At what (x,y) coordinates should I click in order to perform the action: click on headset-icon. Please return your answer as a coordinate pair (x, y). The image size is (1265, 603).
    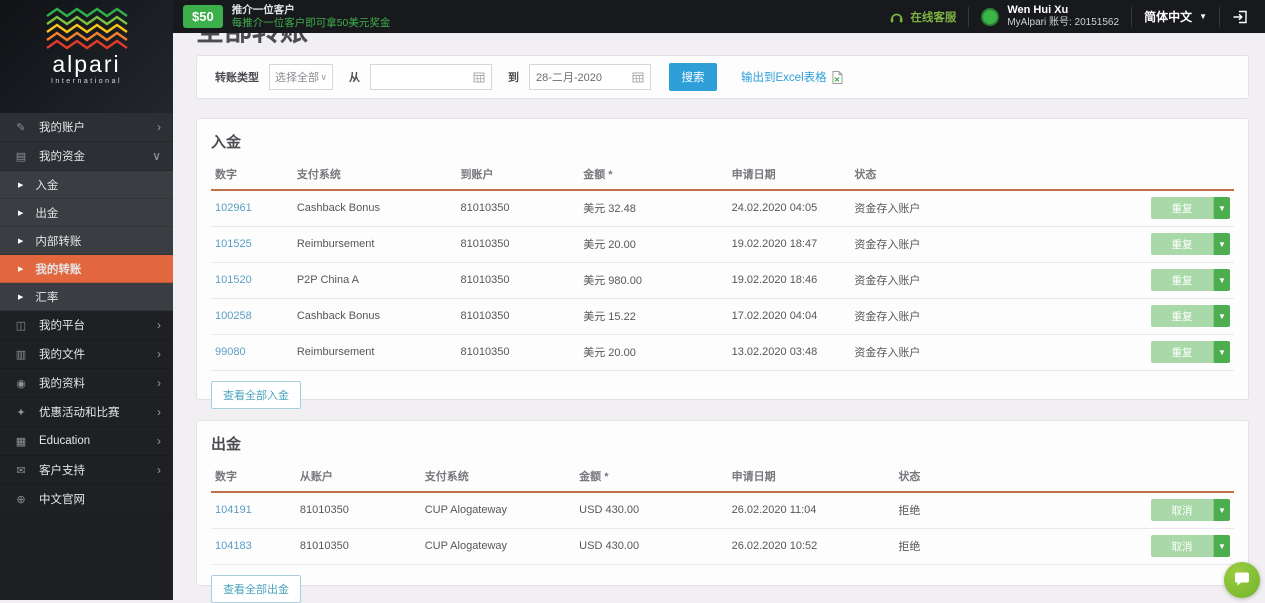
    Looking at the image, I should click on (897, 17).